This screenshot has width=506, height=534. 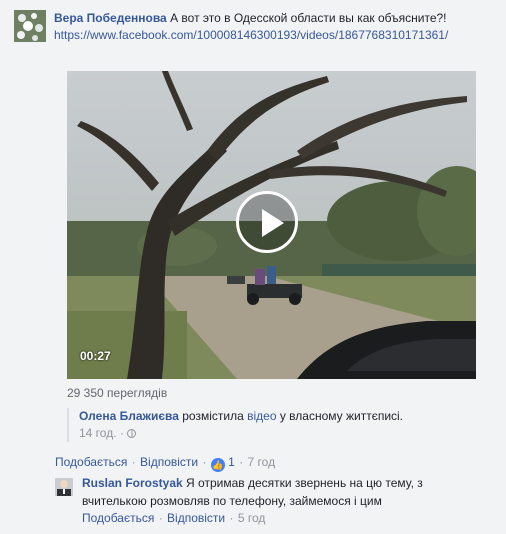 What do you see at coordinates (30, 26) in the screenshot?
I see `commenter-avatar` at bounding box center [30, 26].